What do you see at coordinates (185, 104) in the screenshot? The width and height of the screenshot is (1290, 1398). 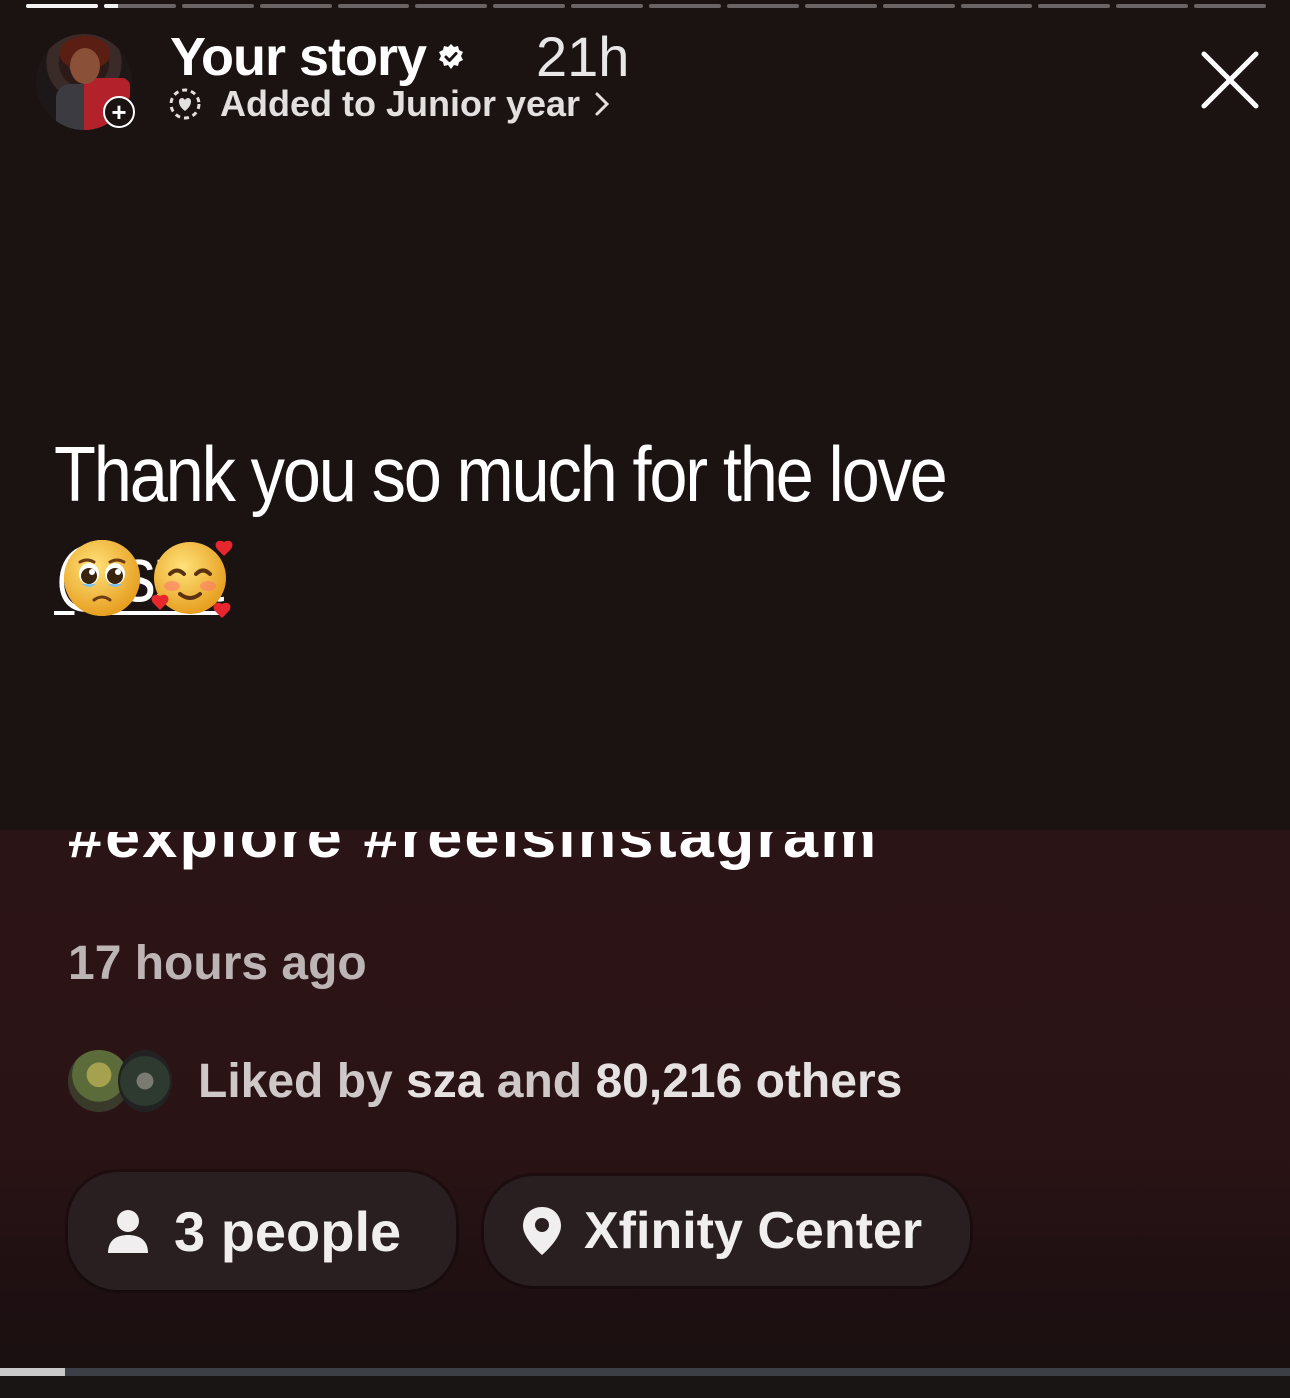 I see `highlight-heart-icon` at bounding box center [185, 104].